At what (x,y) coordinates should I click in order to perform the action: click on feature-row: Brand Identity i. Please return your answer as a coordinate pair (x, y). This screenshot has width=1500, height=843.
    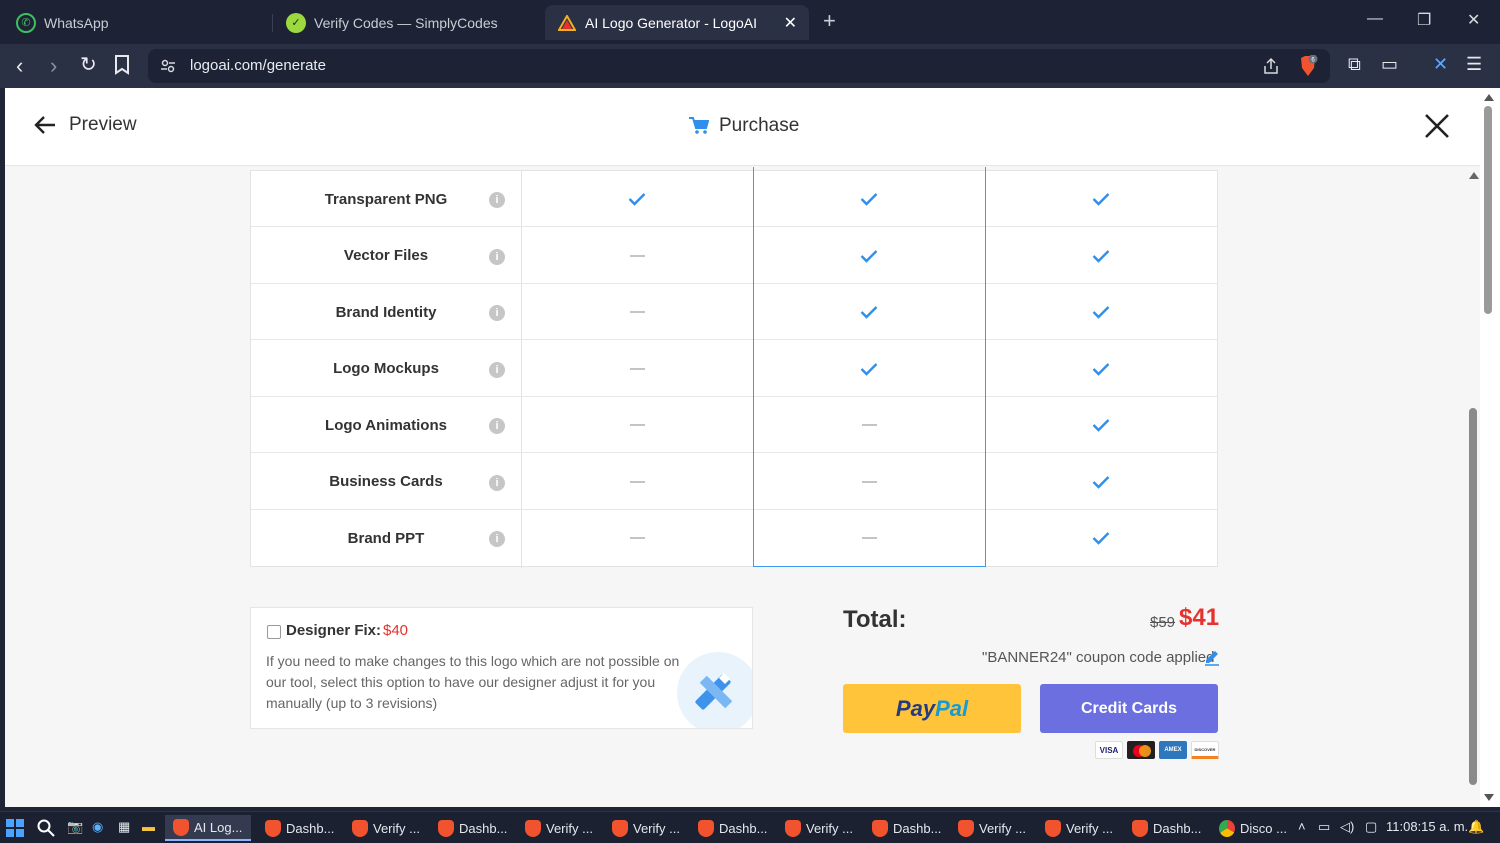
    Looking at the image, I should click on (734, 312).